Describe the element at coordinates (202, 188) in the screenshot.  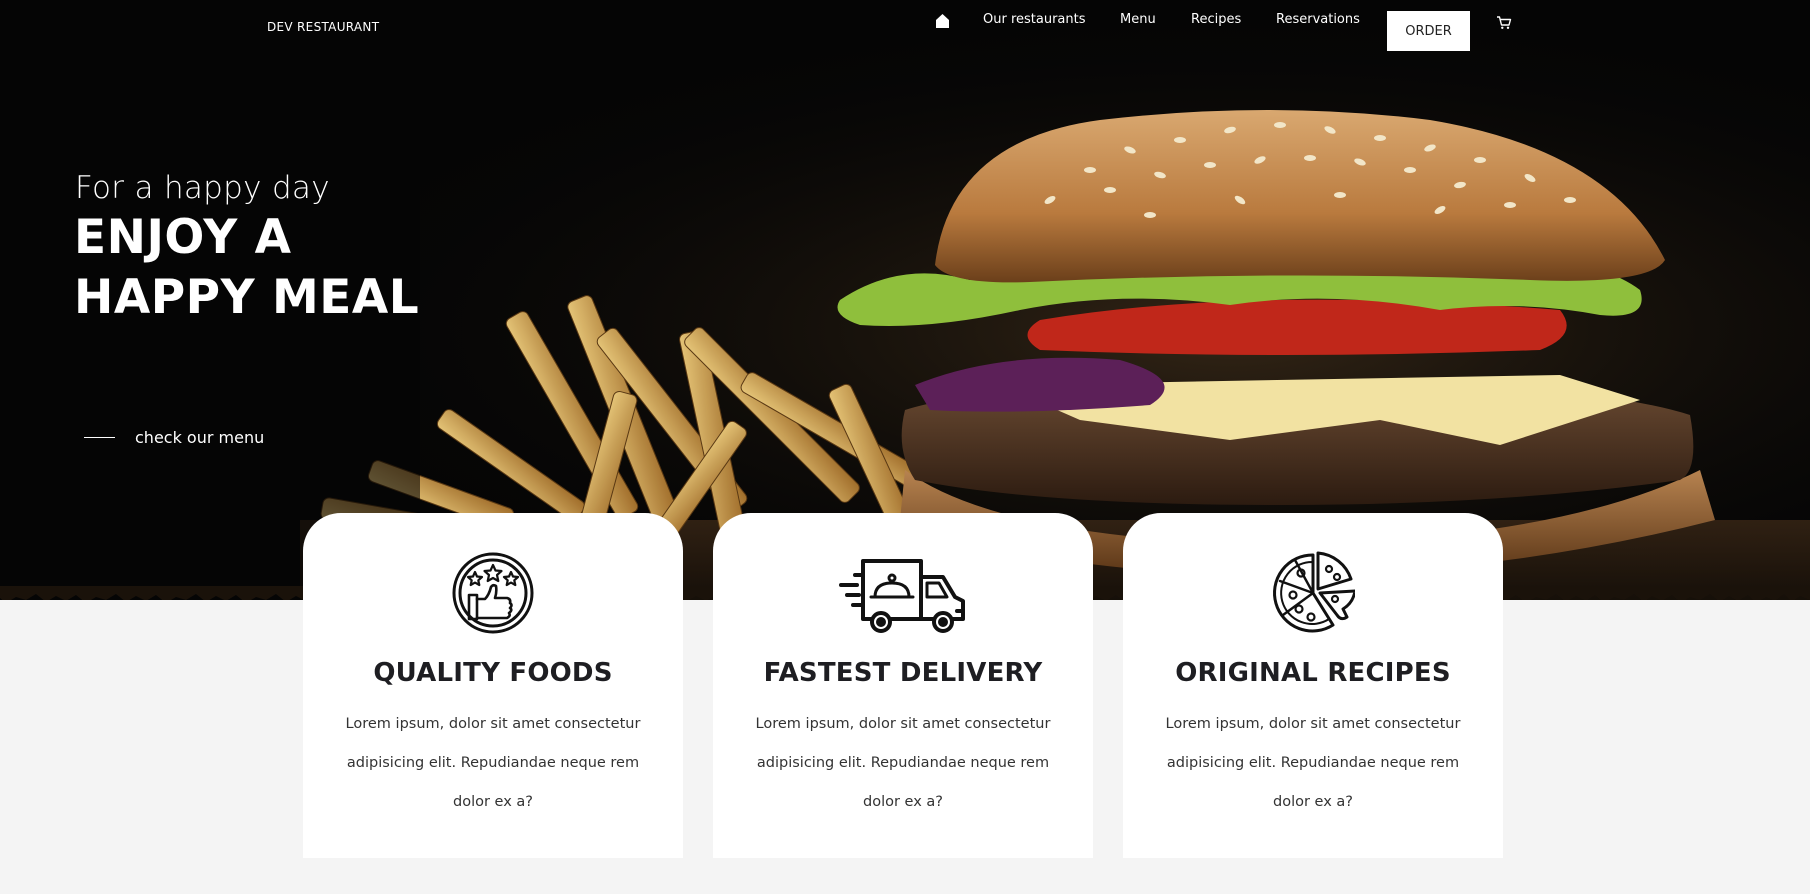
I see `hero-tagline: For a happy day` at that location.